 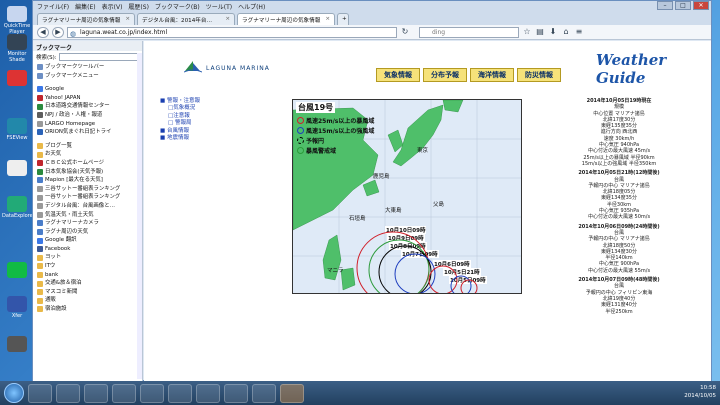 I want to click on bookmark-item: お天気, so click(x=87, y=154).